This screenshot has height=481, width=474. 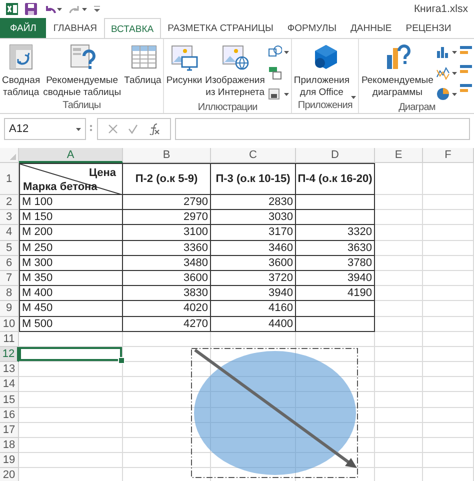 I want to click on name-box: A12, so click(x=45, y=129).